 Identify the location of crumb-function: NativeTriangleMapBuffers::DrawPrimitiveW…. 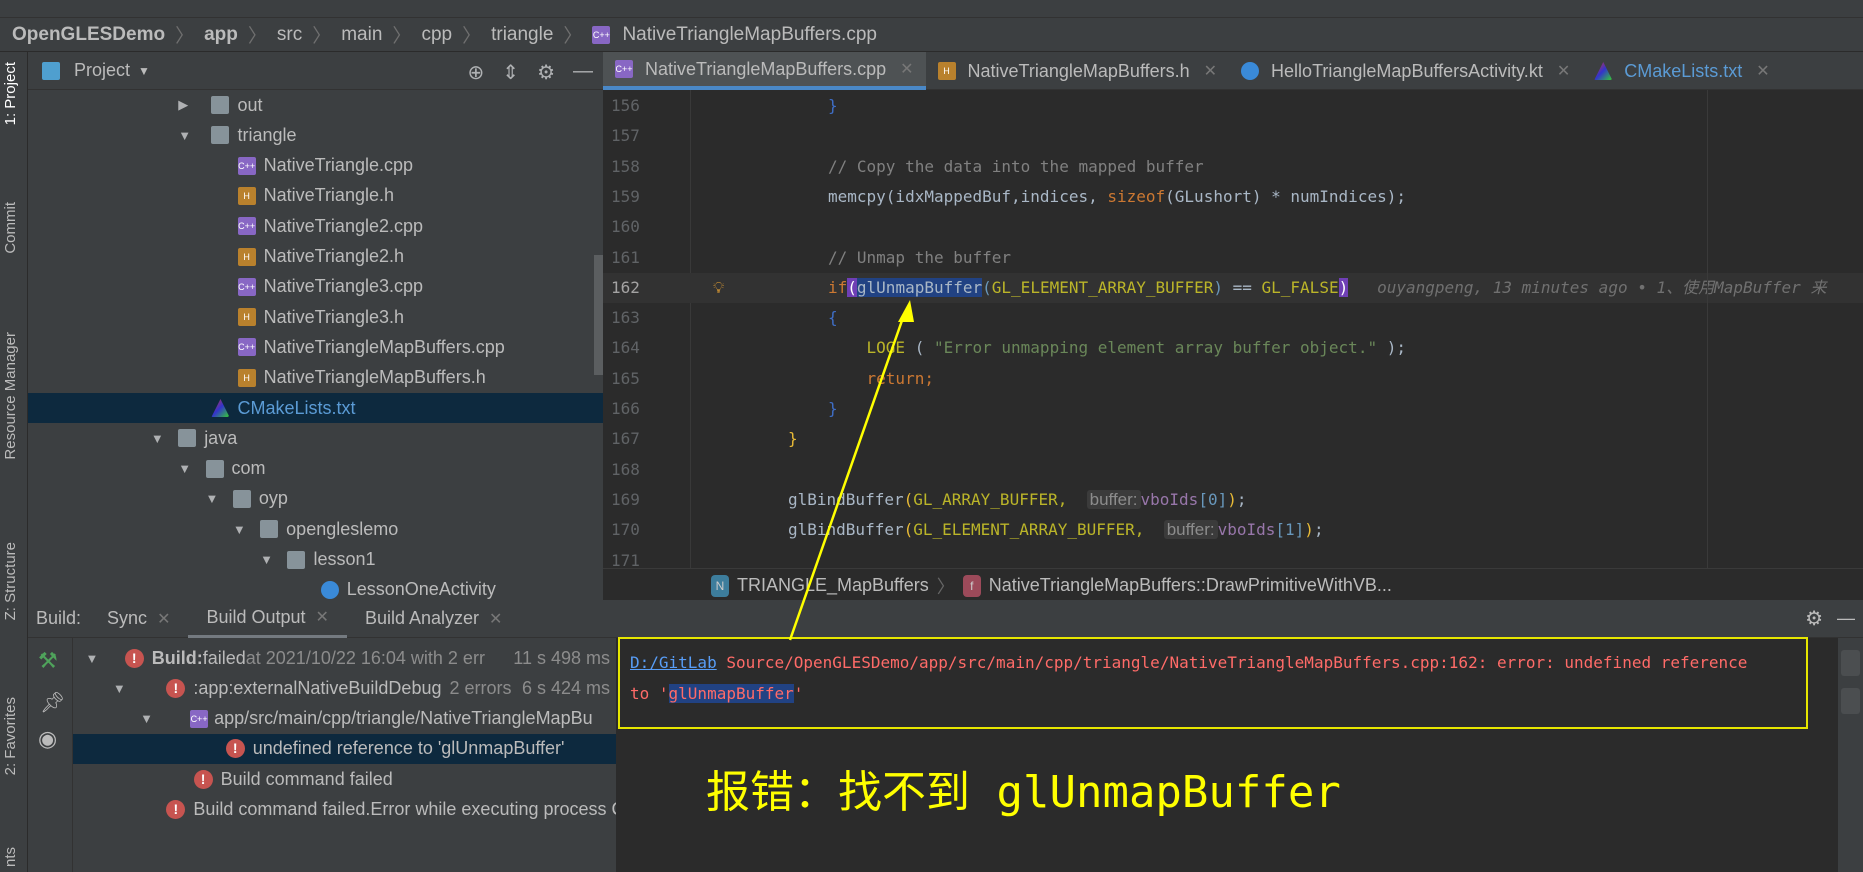
(1190, 585).